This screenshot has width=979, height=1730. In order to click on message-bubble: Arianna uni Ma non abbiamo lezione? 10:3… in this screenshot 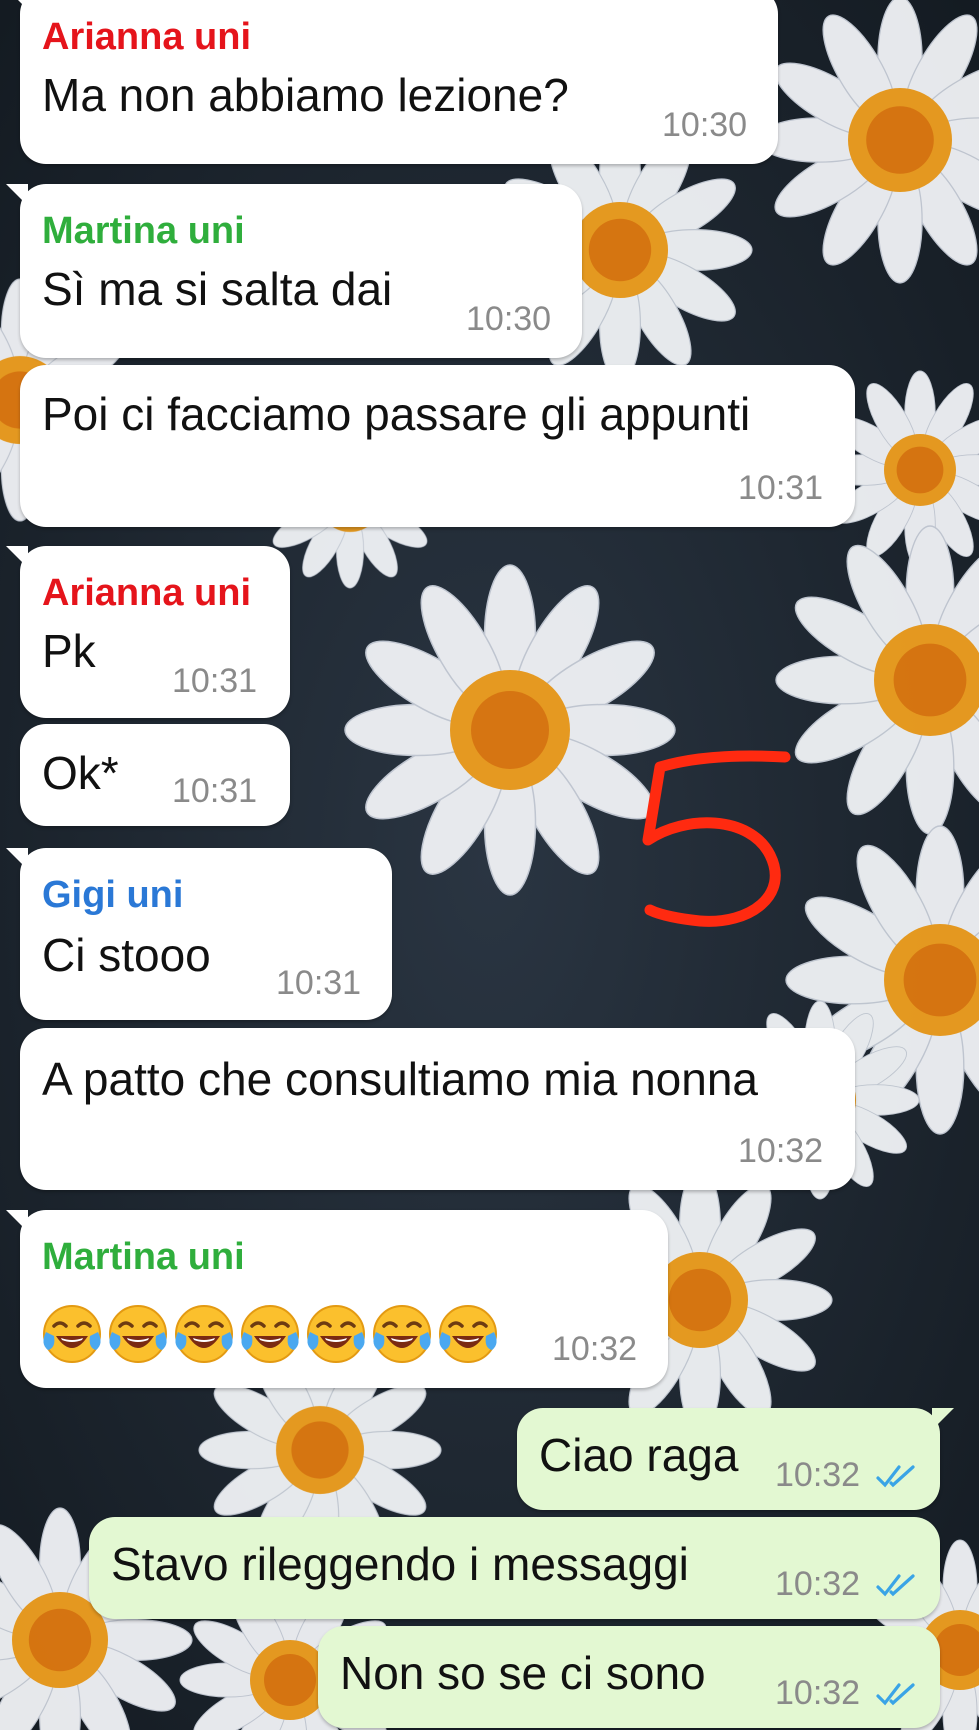, I will do `click(392, 82)`.